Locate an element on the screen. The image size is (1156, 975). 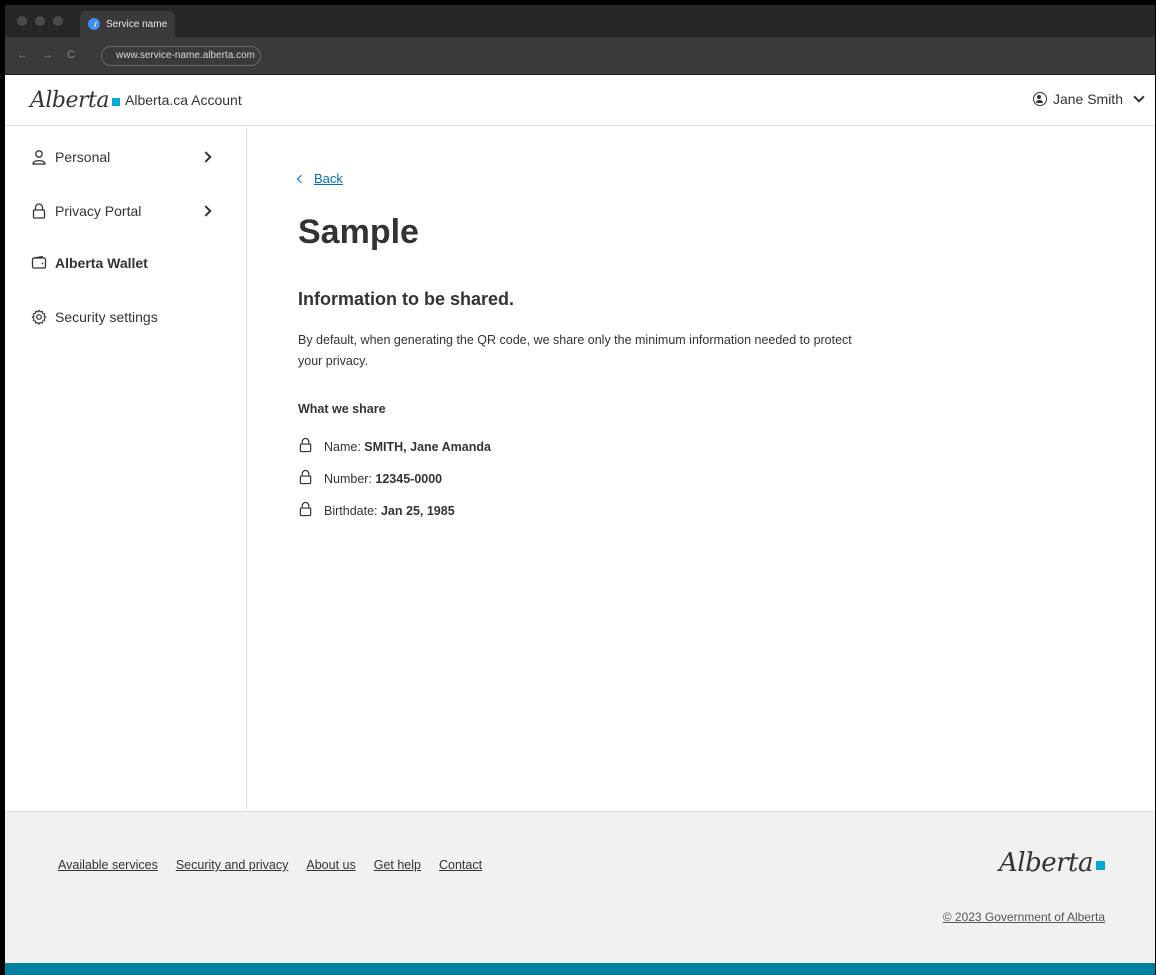
footer-alberta-logo: Alberta is located at coordinates (1052, 863).